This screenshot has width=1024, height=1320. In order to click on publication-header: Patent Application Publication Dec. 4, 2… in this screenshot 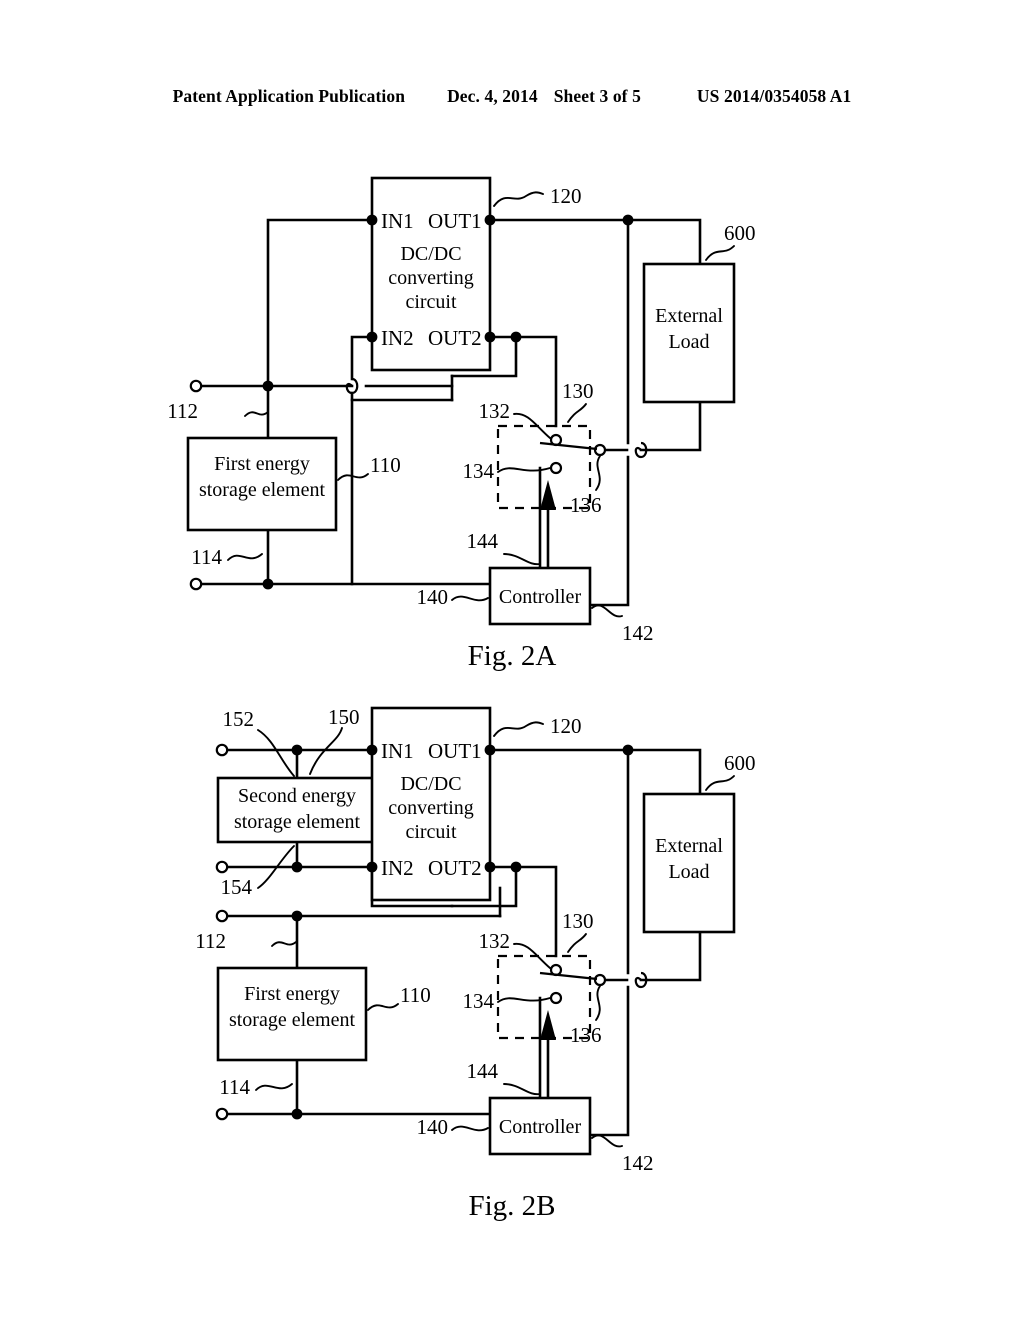, I will do `click(512, 96)`.